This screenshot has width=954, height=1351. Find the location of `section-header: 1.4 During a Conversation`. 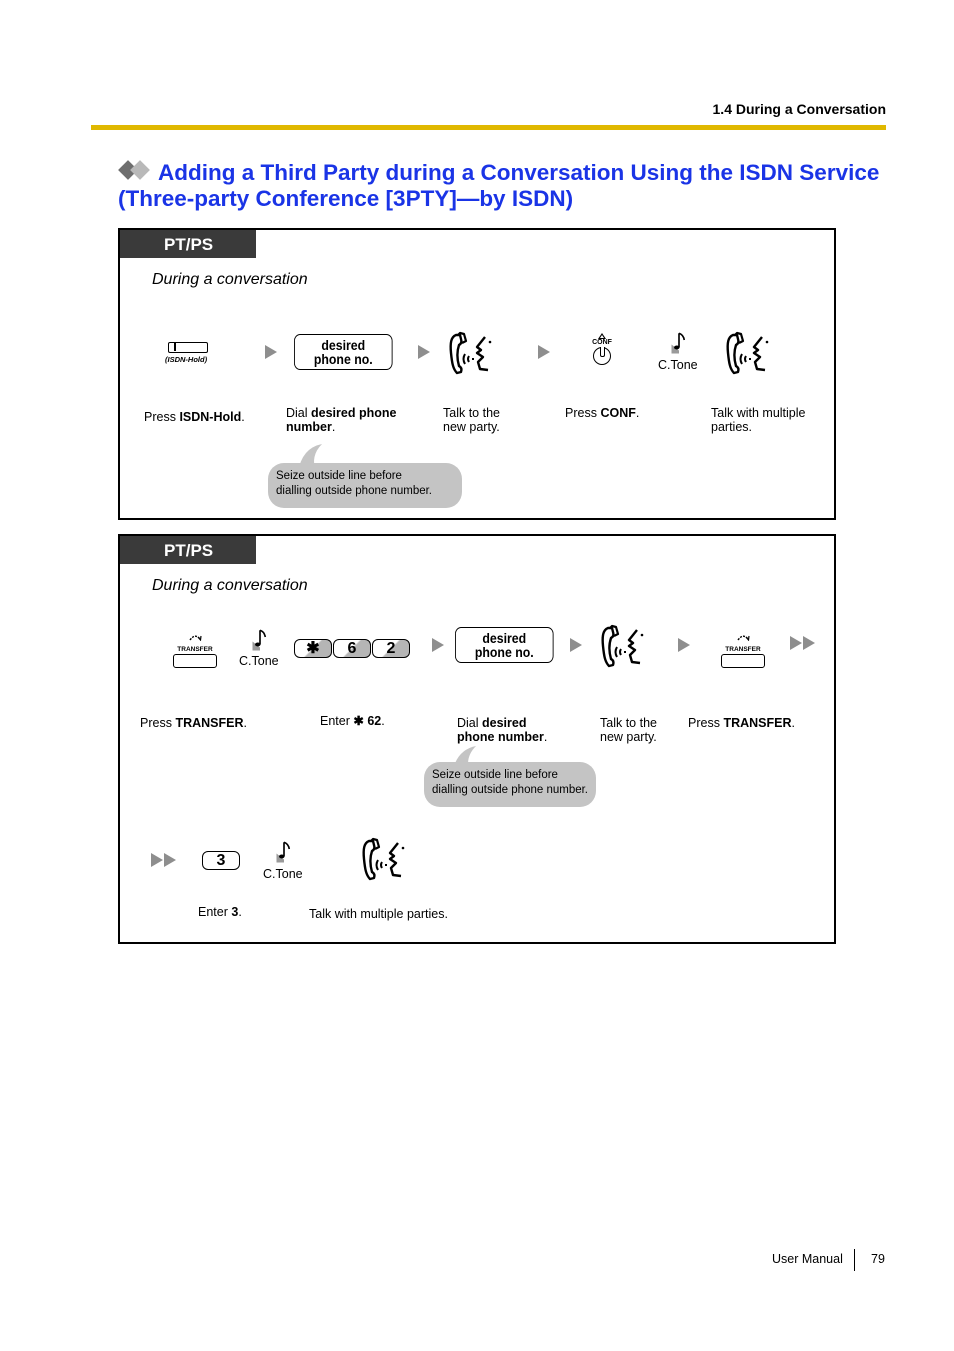

section-header: 1.4 During a Conversation is located at coordinates (799, 109).